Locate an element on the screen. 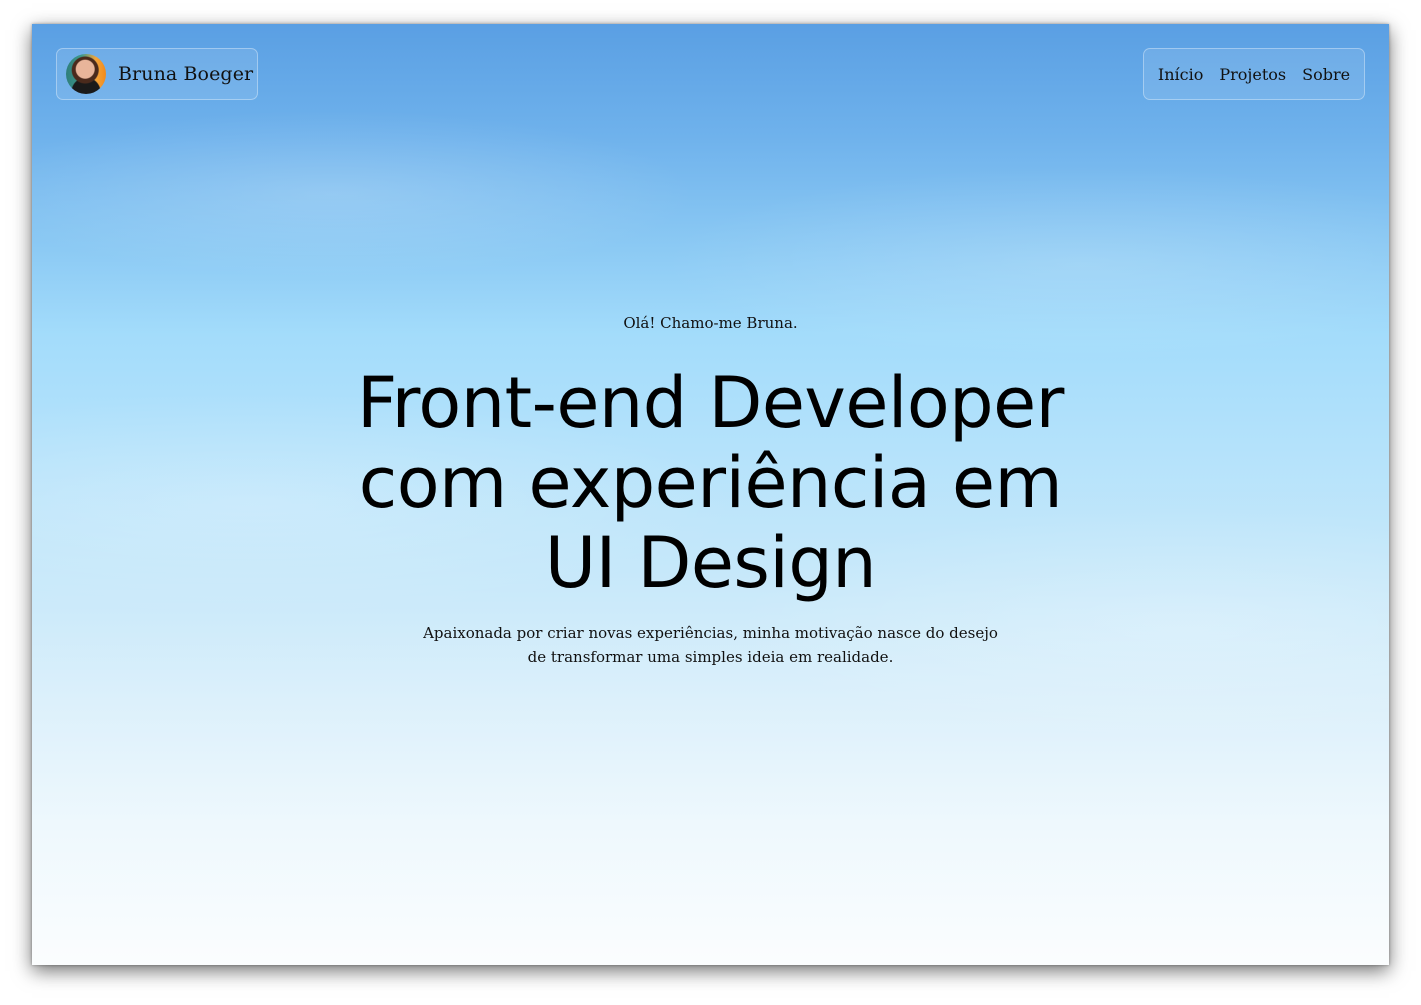 Image resolution: width=1421 pixels, height=1005 pixels. main-nav: Início Projetos Sobre is located at coordinates (1254, 74).